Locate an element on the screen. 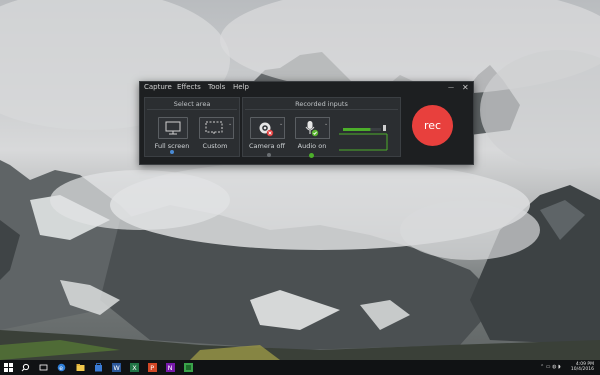  camera-toggle-button is located at coordinates (265, 128).